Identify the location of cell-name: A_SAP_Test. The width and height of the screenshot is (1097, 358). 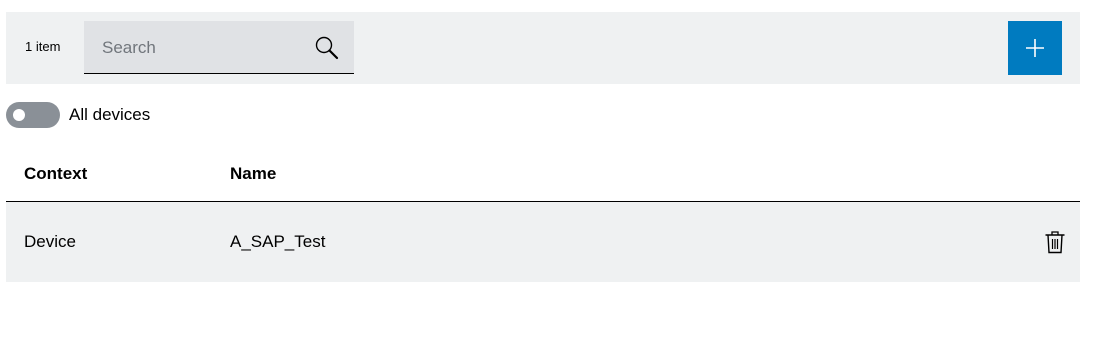
(278, 241).